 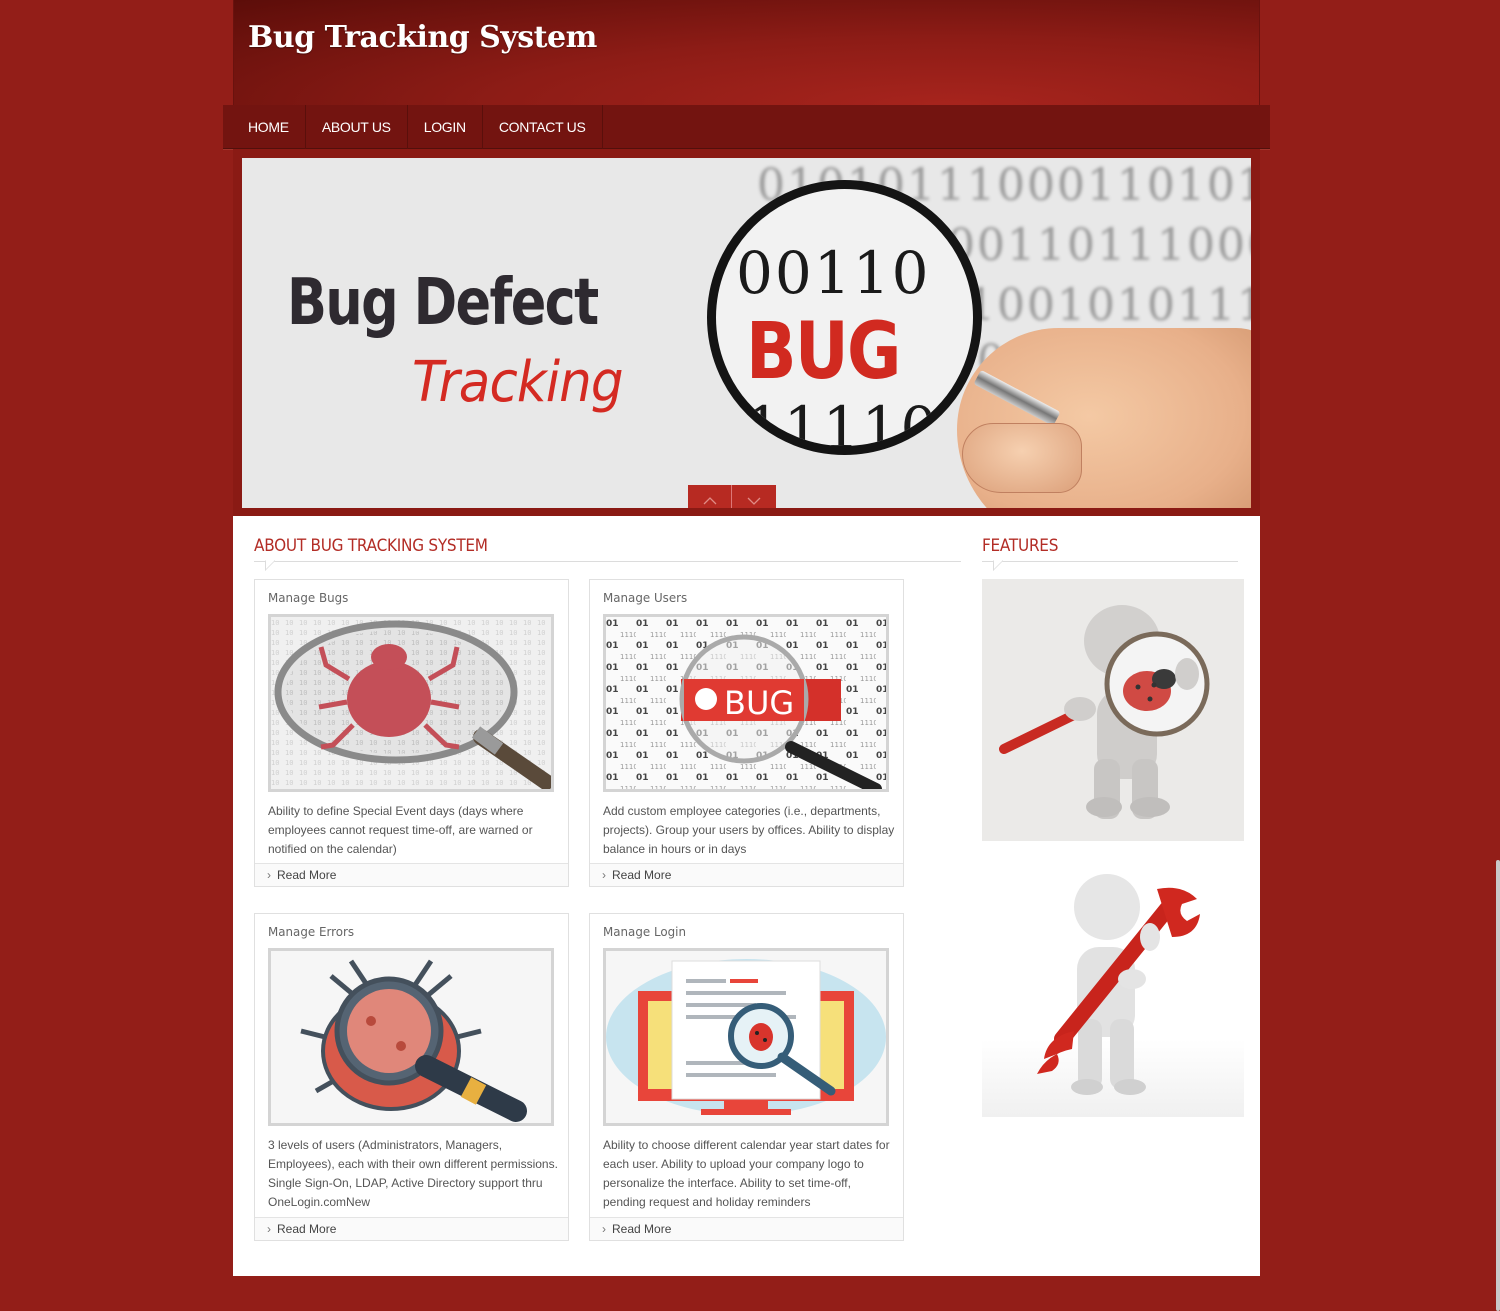 I want to click on page-scrollbar, so click(x=1498, y=1085).